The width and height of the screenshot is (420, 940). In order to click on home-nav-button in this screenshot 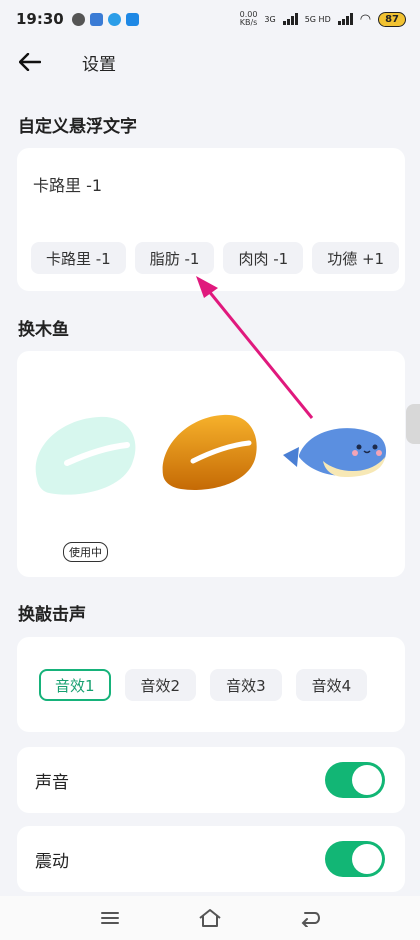, I will do `click(210, 918)`.